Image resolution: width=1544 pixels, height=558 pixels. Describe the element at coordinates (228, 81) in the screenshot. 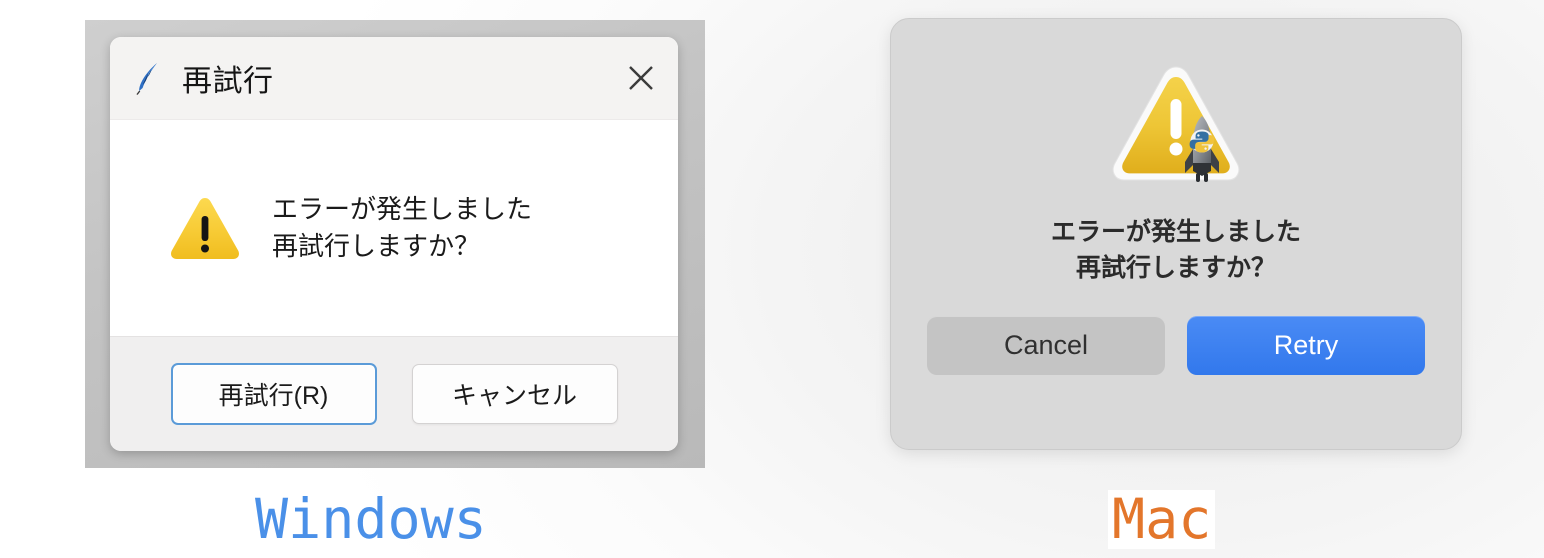

I see `windows-dialog-title: 再試行` at that location.